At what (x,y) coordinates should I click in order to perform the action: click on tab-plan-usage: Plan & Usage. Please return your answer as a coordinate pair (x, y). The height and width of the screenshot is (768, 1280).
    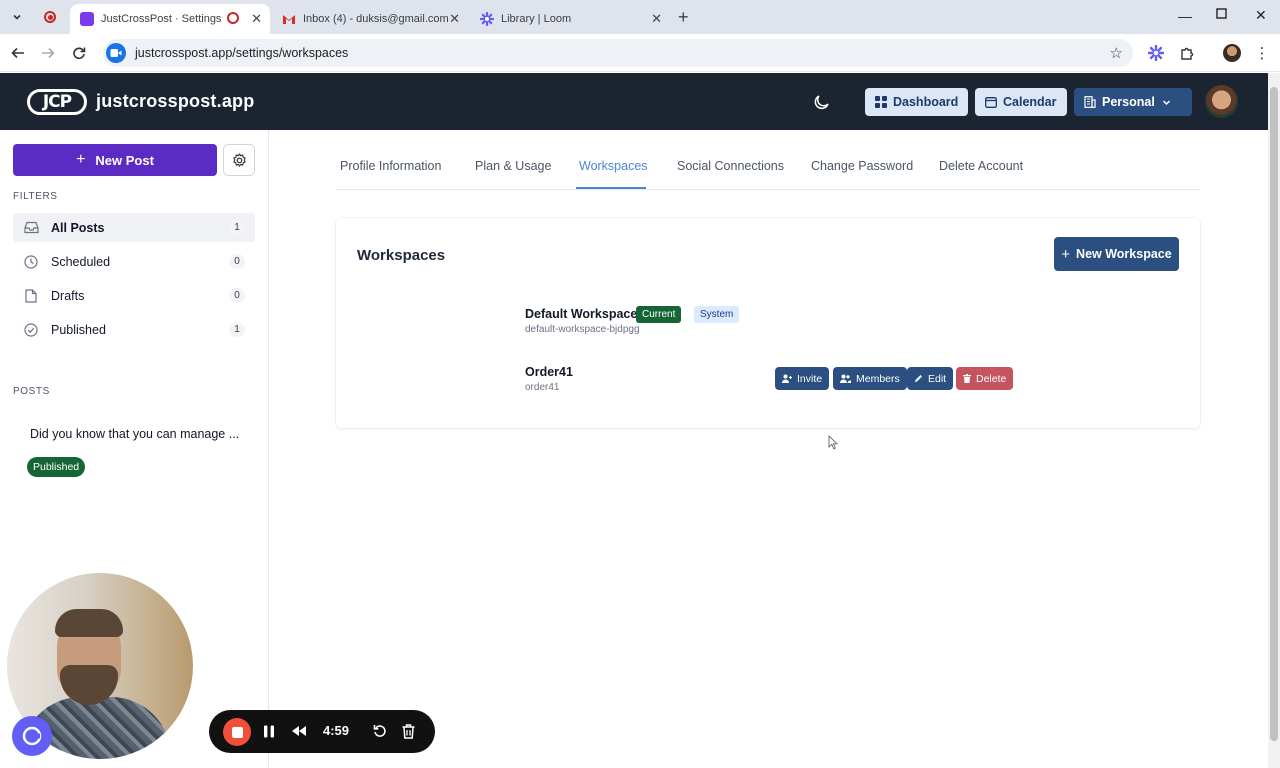
    Looking at the image, I should click on (513, 166).